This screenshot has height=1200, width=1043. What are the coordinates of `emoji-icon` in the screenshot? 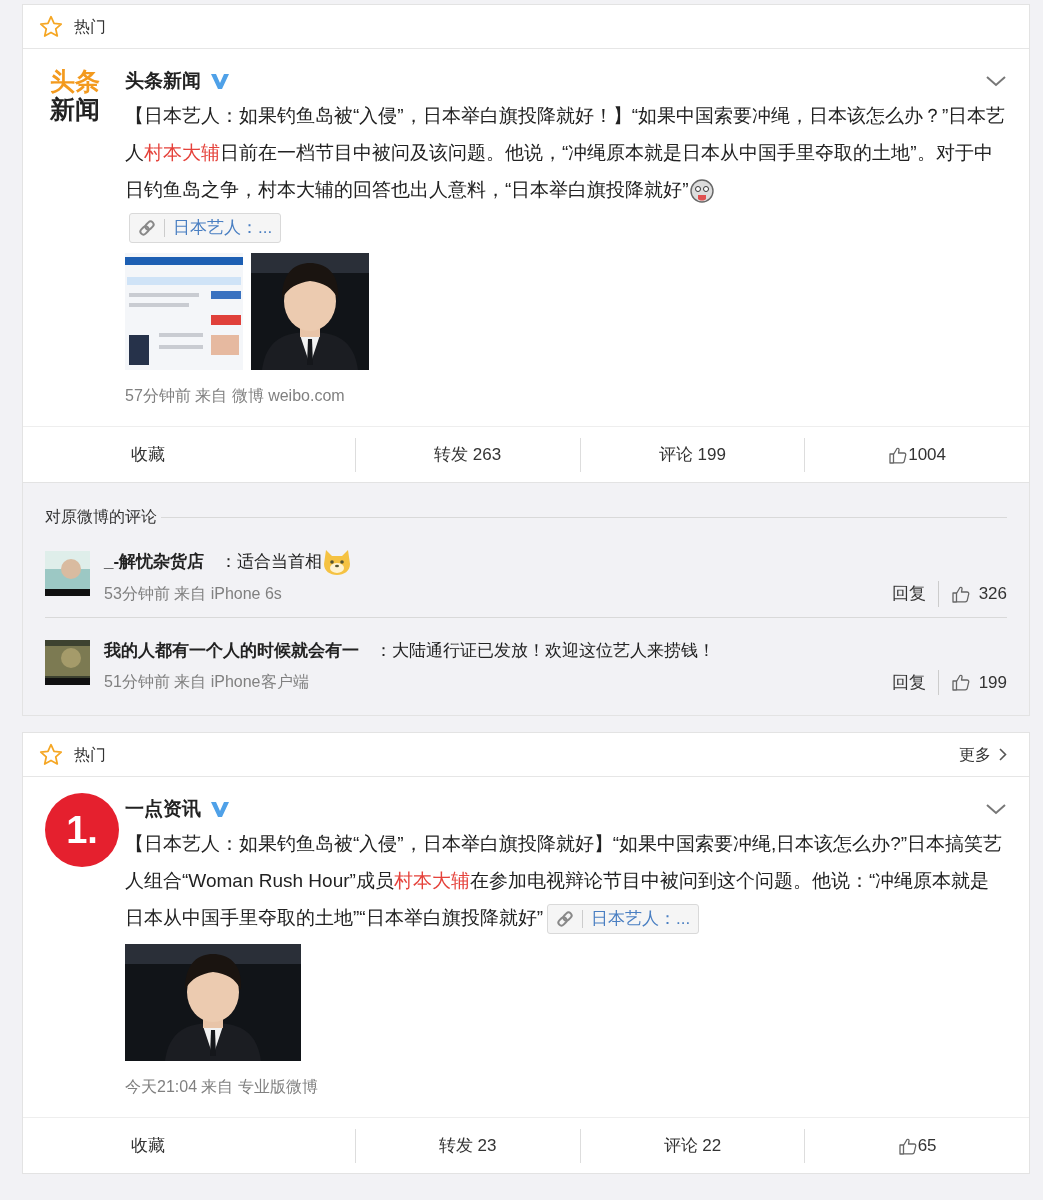 It's located at (701, 191).